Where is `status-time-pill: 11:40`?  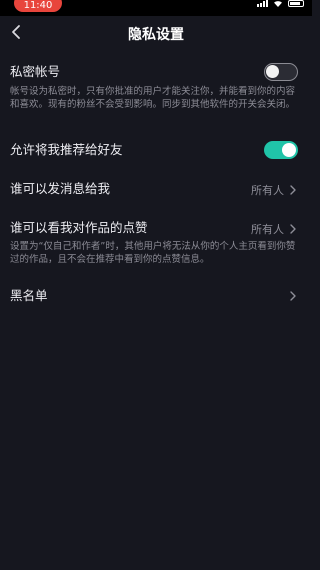 status-time-pill: 11:40 is located at coordinates (38, 6).